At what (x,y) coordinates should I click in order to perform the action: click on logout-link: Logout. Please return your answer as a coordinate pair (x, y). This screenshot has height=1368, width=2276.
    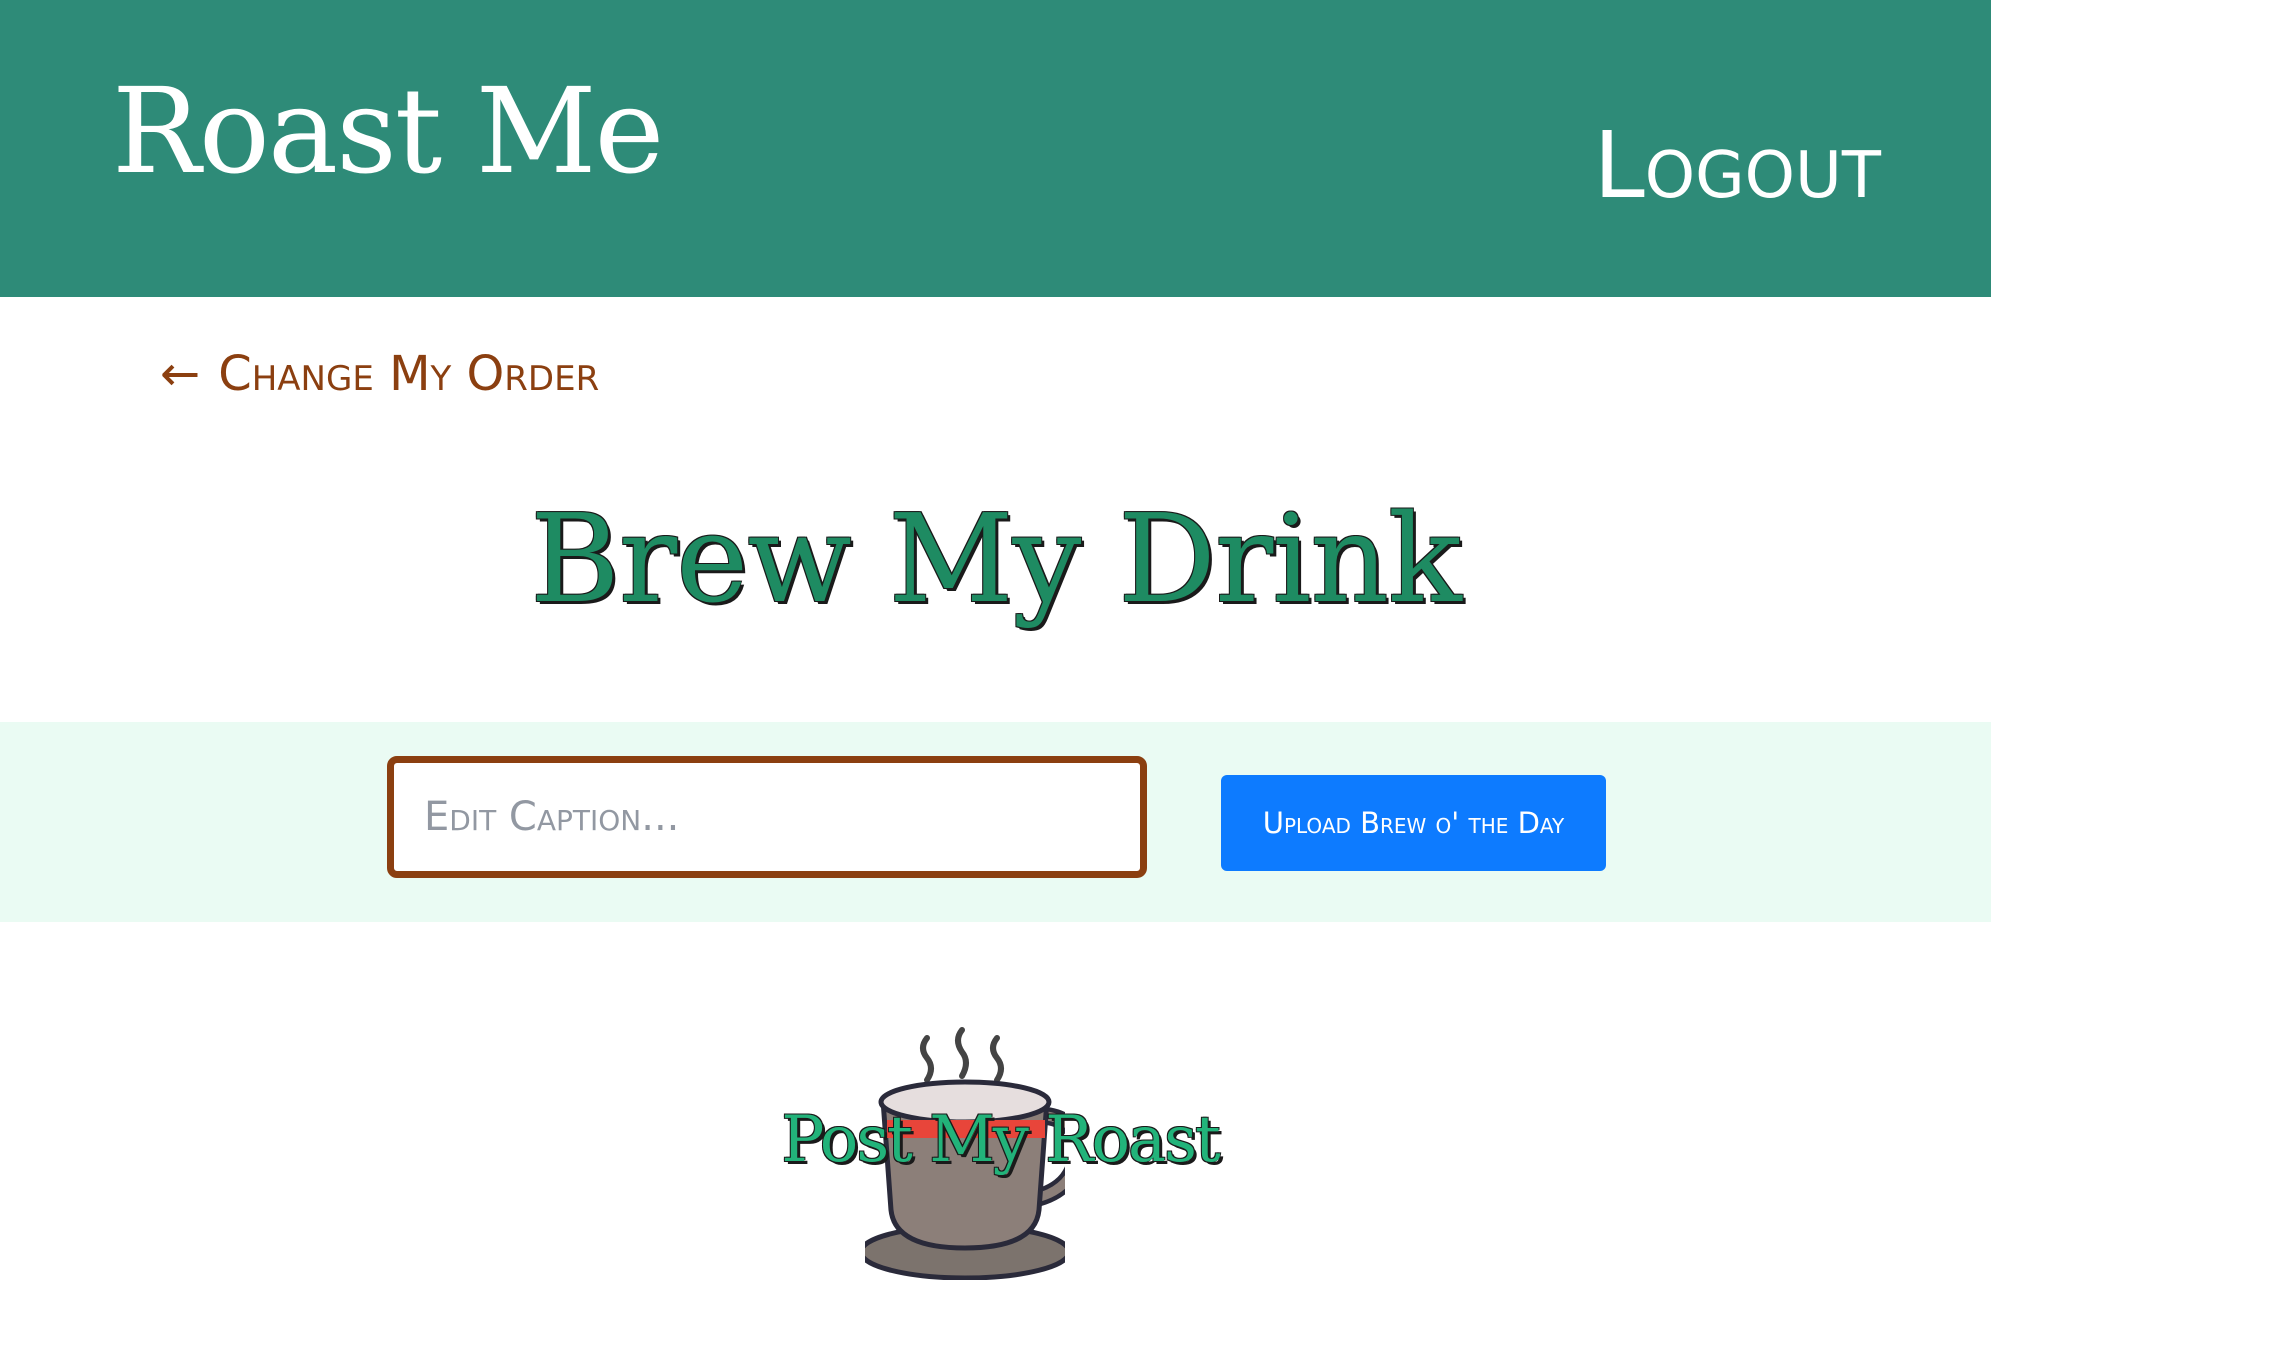
    Looking at the image, I should click on (1737, 166).